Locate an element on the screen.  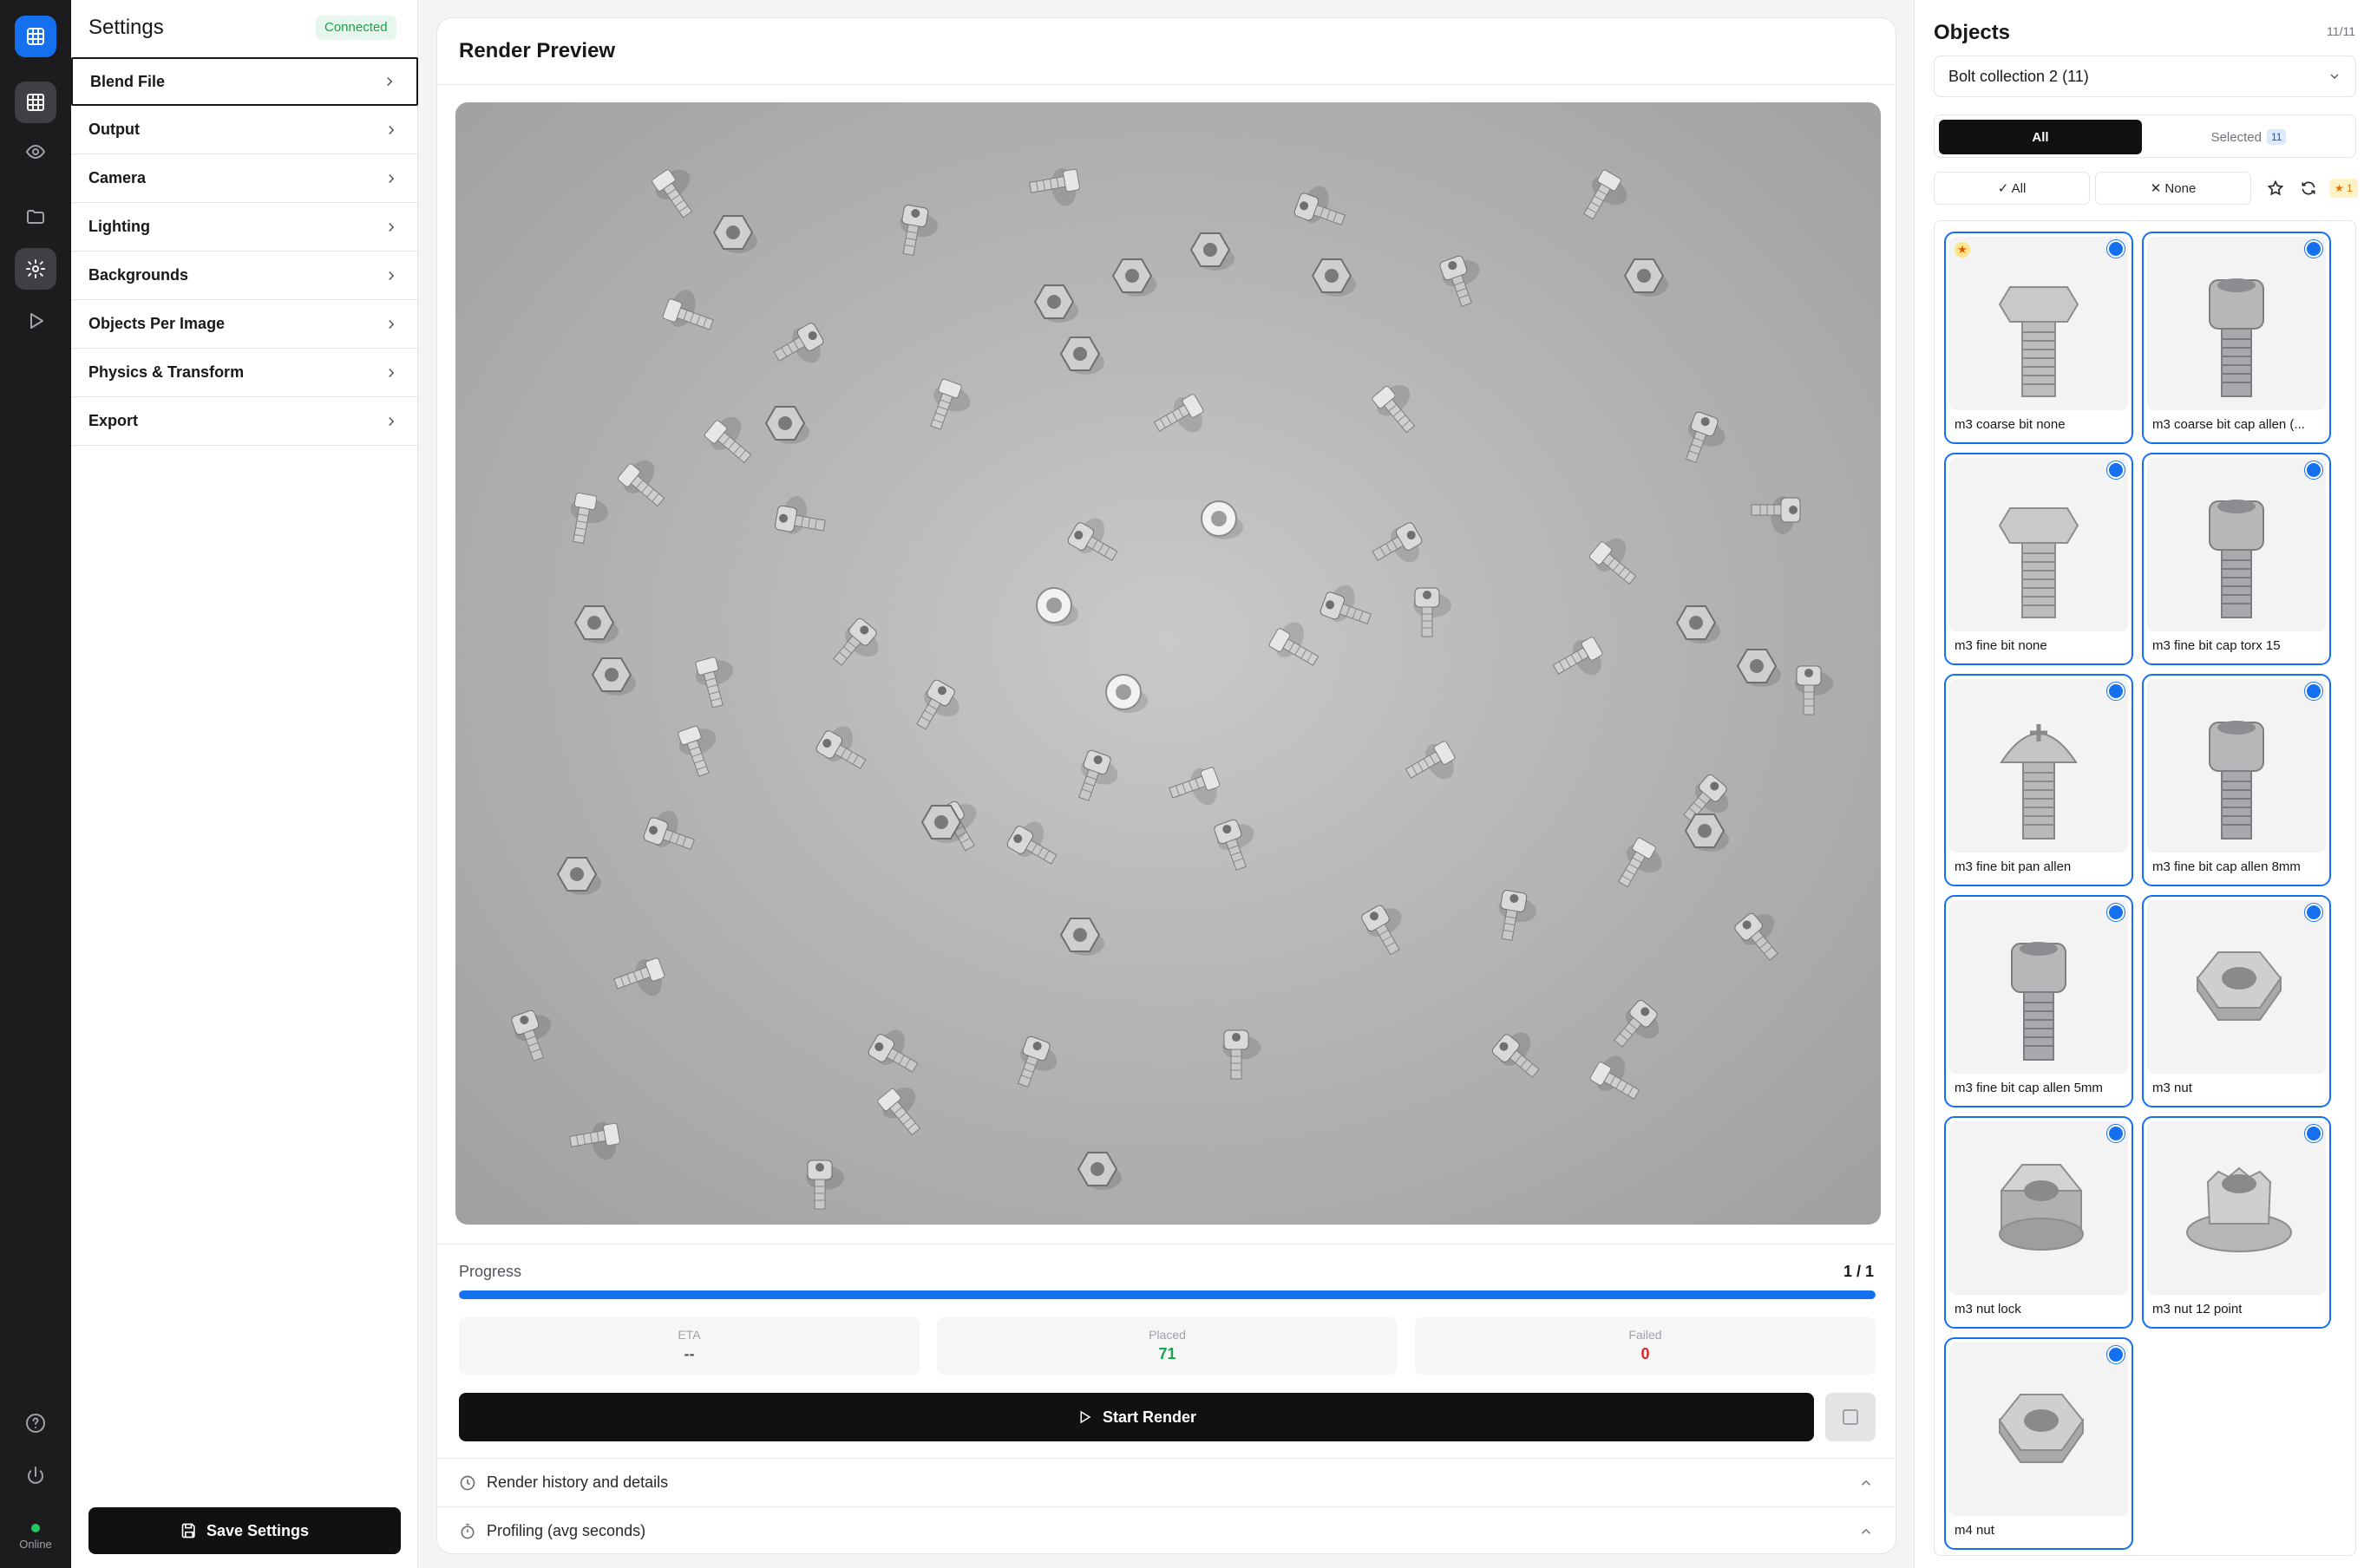
menu-item-output: Output is located at coordinates (244, 130).